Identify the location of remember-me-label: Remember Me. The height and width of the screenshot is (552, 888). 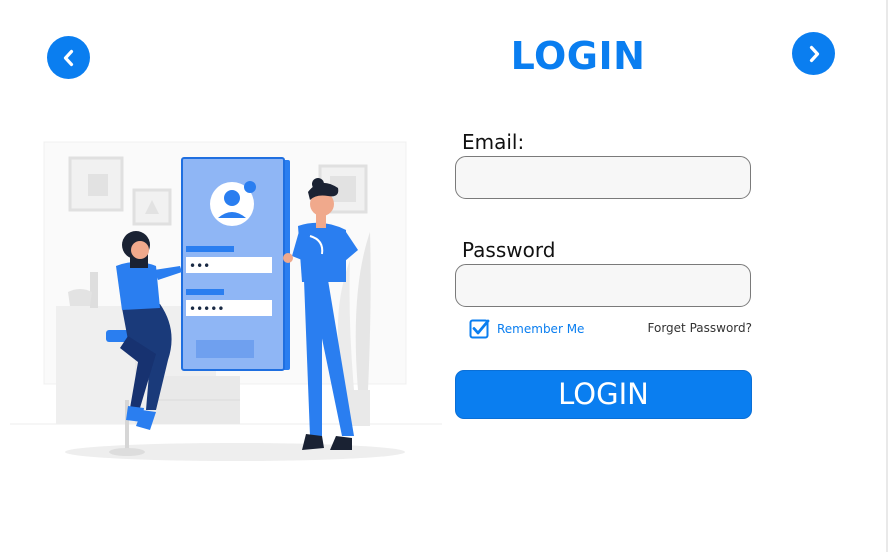
(541, 328).